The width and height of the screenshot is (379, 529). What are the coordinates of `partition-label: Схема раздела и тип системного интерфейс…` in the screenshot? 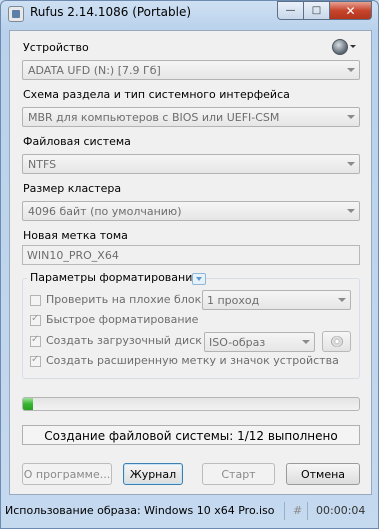 It's located at (156, 94).